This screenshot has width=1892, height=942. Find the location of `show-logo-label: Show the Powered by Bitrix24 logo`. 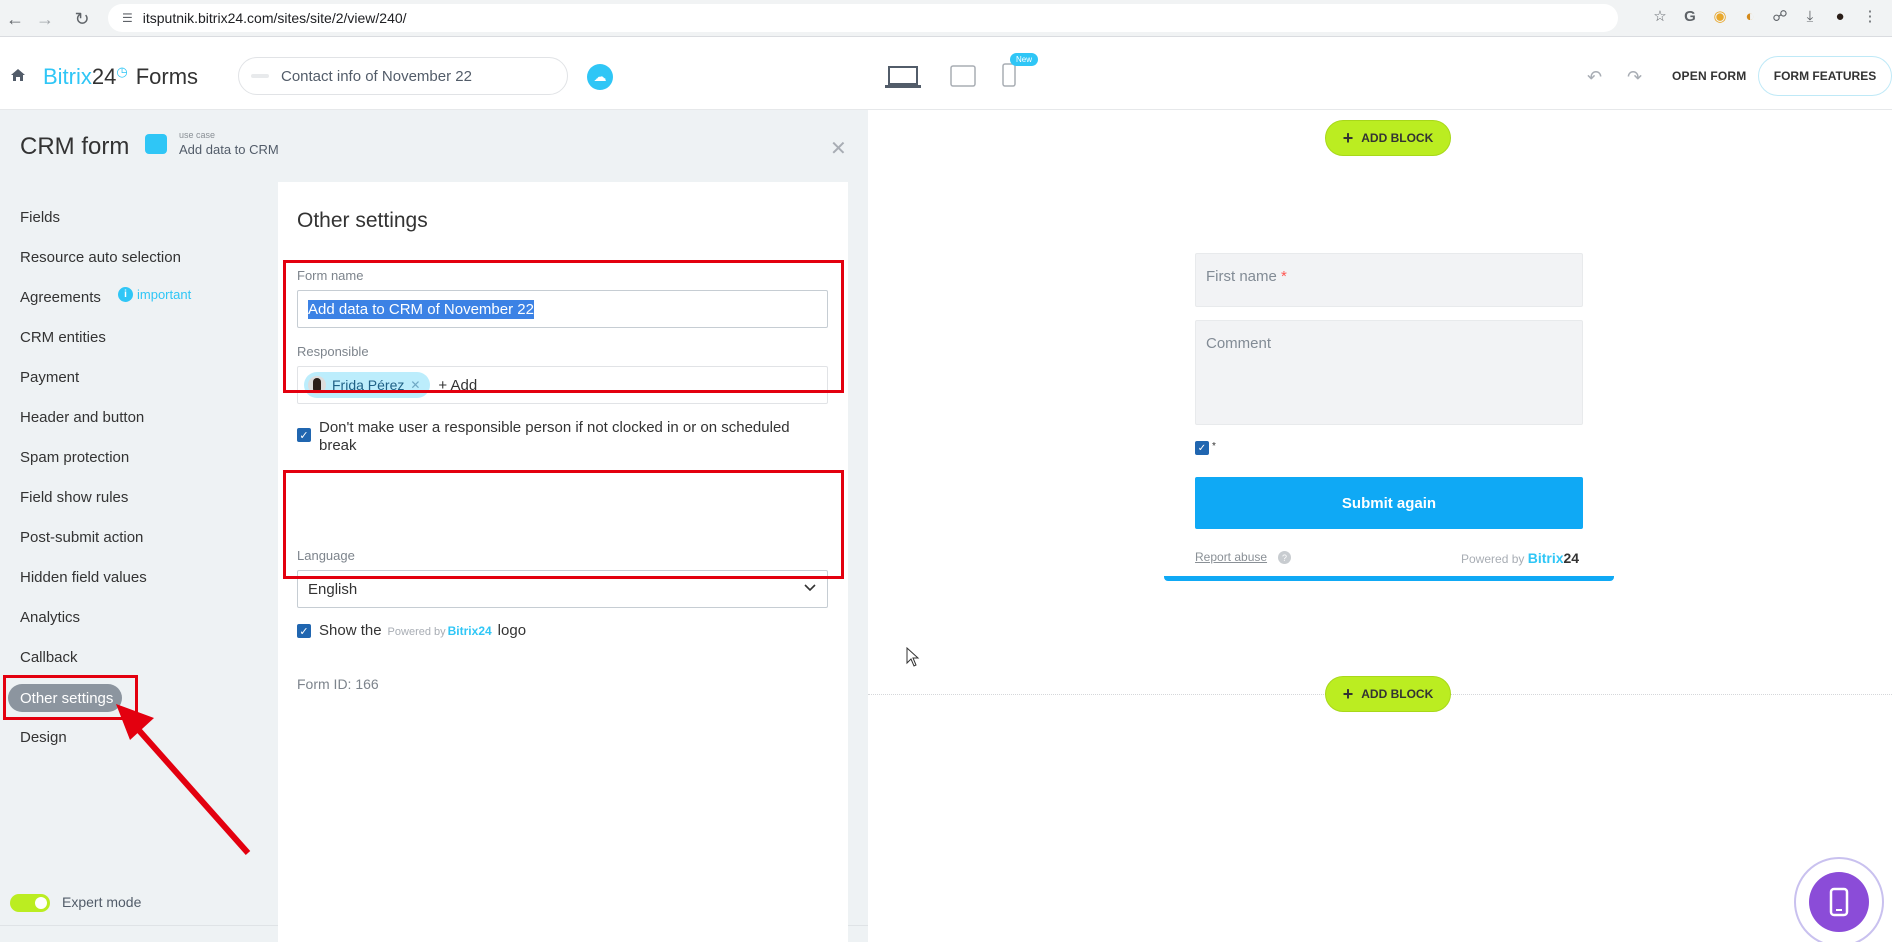

show-logo-label: Show the Powered by Bitrix24 logo is located at coordinates (422, 630).